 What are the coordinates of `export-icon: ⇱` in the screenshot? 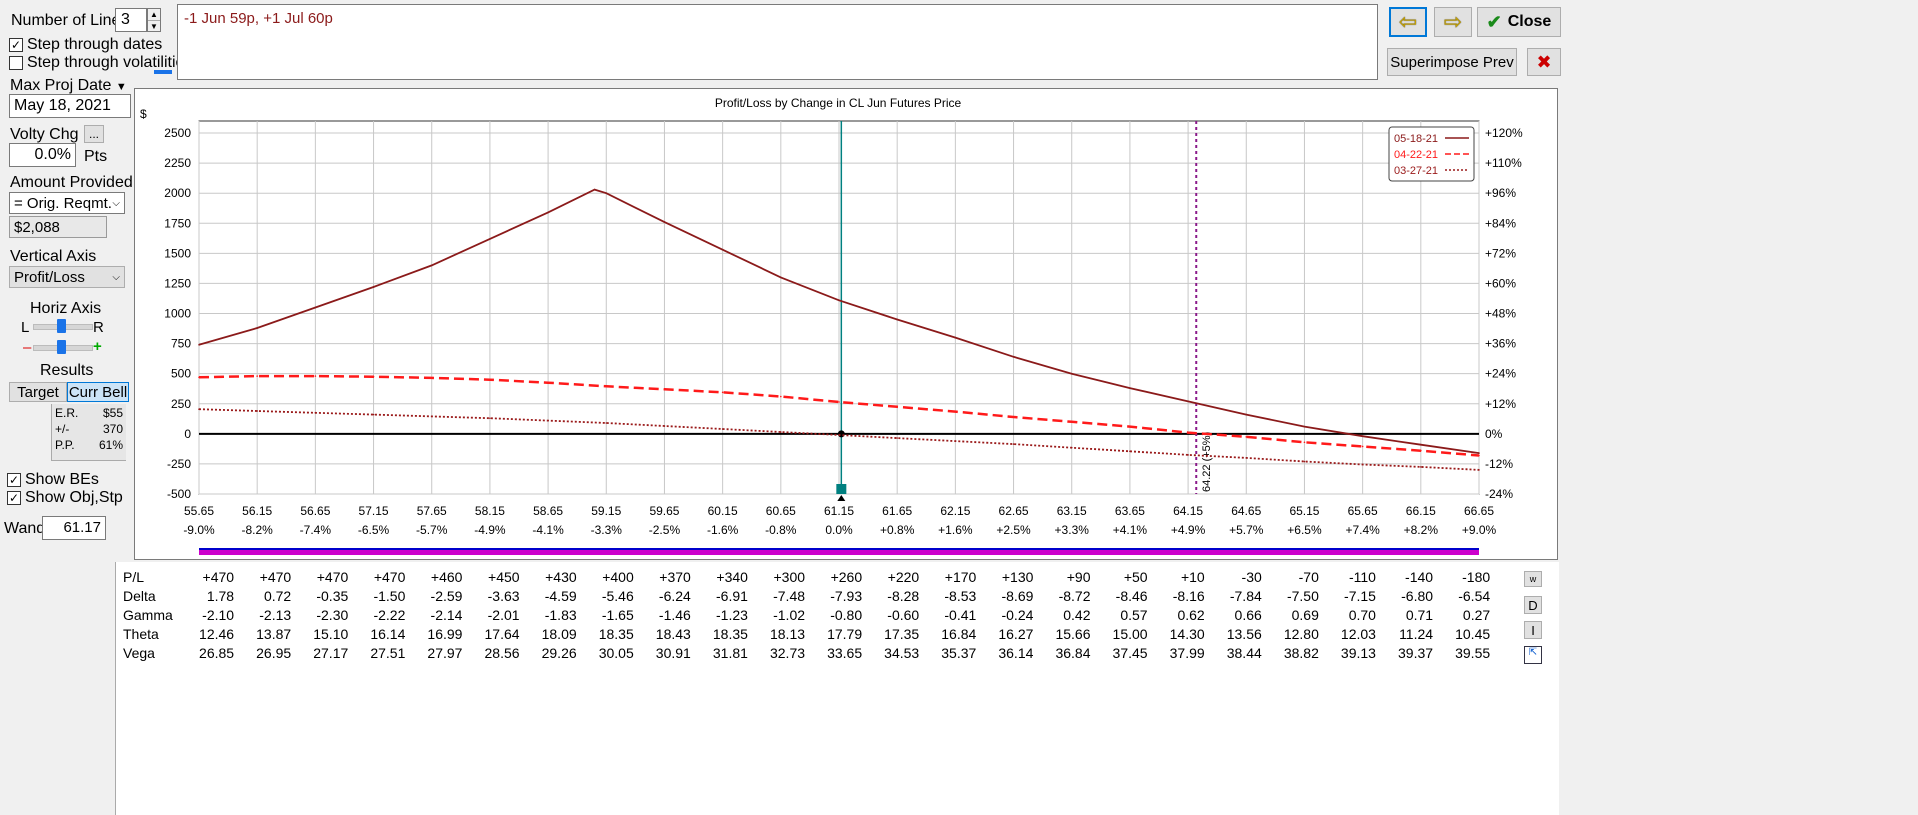 It's located at (1533, 655).